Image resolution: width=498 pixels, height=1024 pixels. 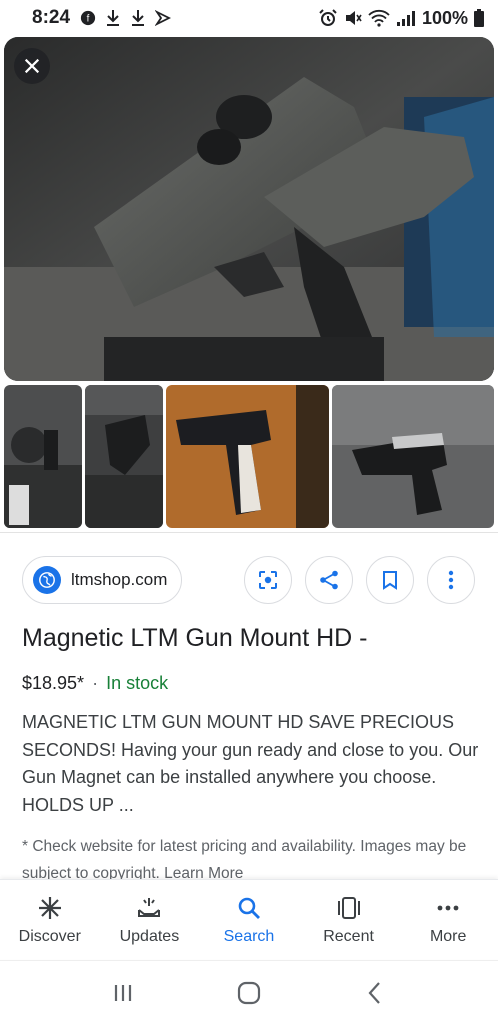 What do you see at coordinates (194, 638) in the screenshot?
I see `result-title: Magnetic LTM Gun Mount HD -` at bounding box center [194, 638].